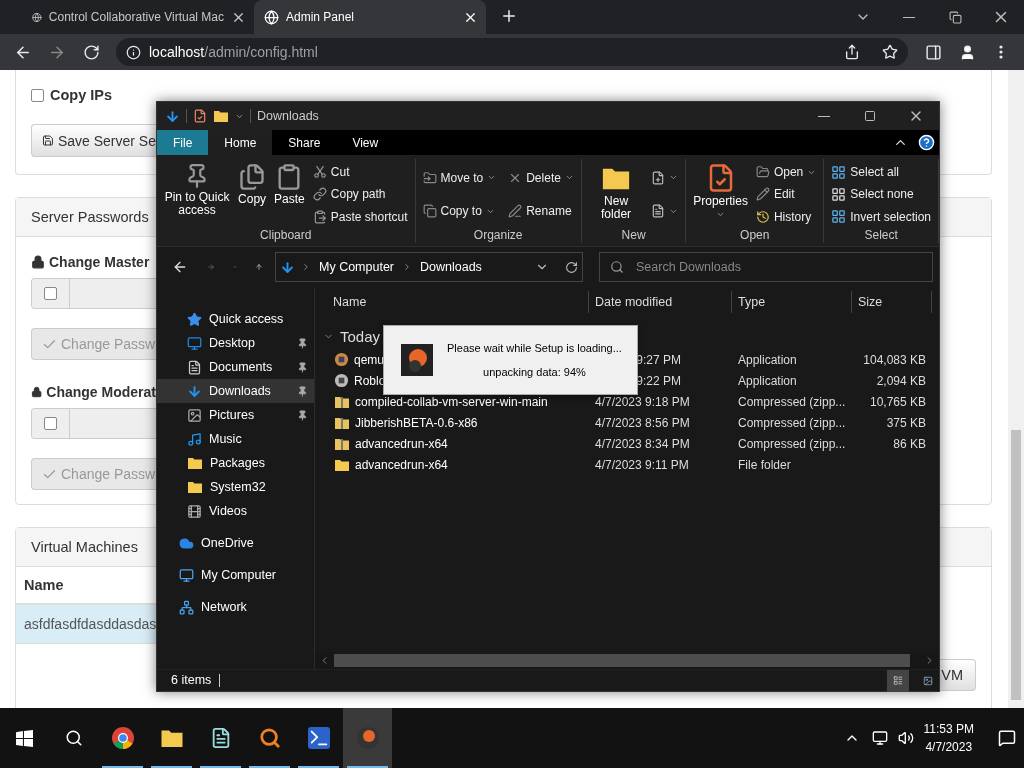  Describe the element at coordinates (417, 360) in the screenshot. I see `app-logo-icon` at that location.